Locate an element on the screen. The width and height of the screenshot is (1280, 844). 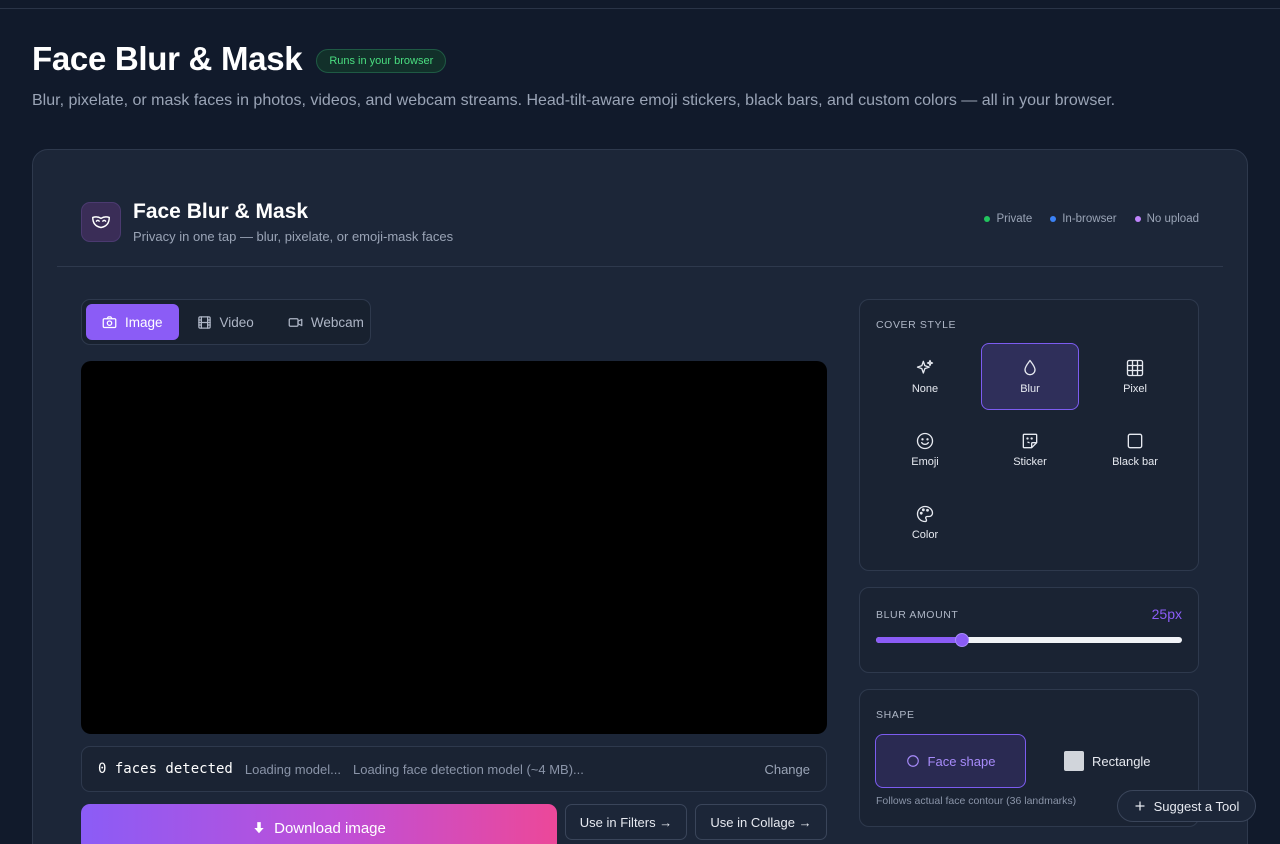
shape-label: Shape is located at coordinates (895, 715).